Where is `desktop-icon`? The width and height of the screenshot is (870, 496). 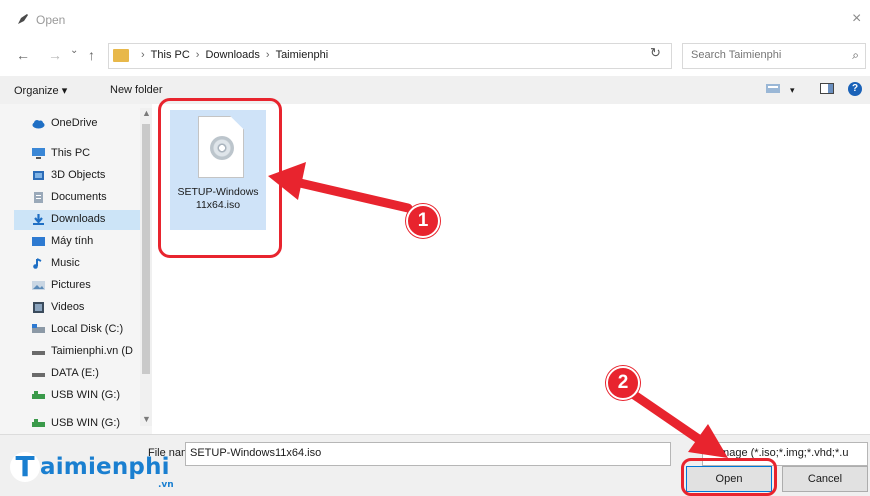 desktop-icon is located at coordinates (38, 241).